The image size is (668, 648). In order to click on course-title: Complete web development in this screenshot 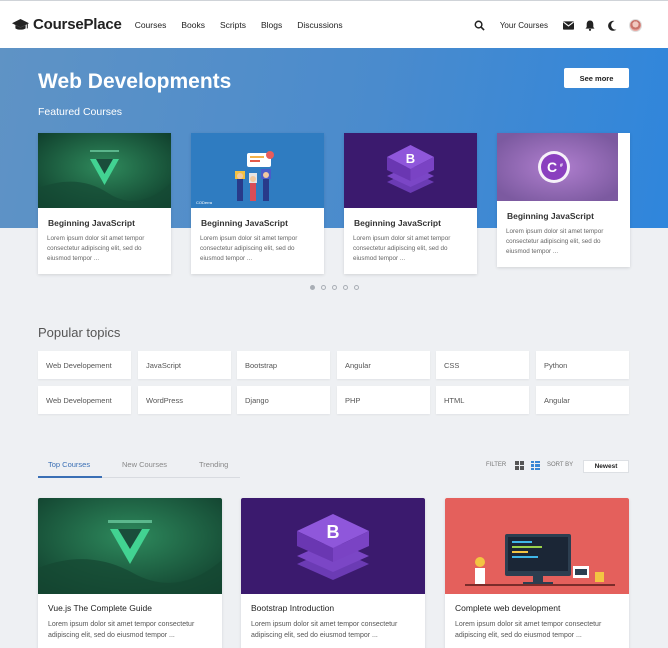, I will do `click(508, 608)`.